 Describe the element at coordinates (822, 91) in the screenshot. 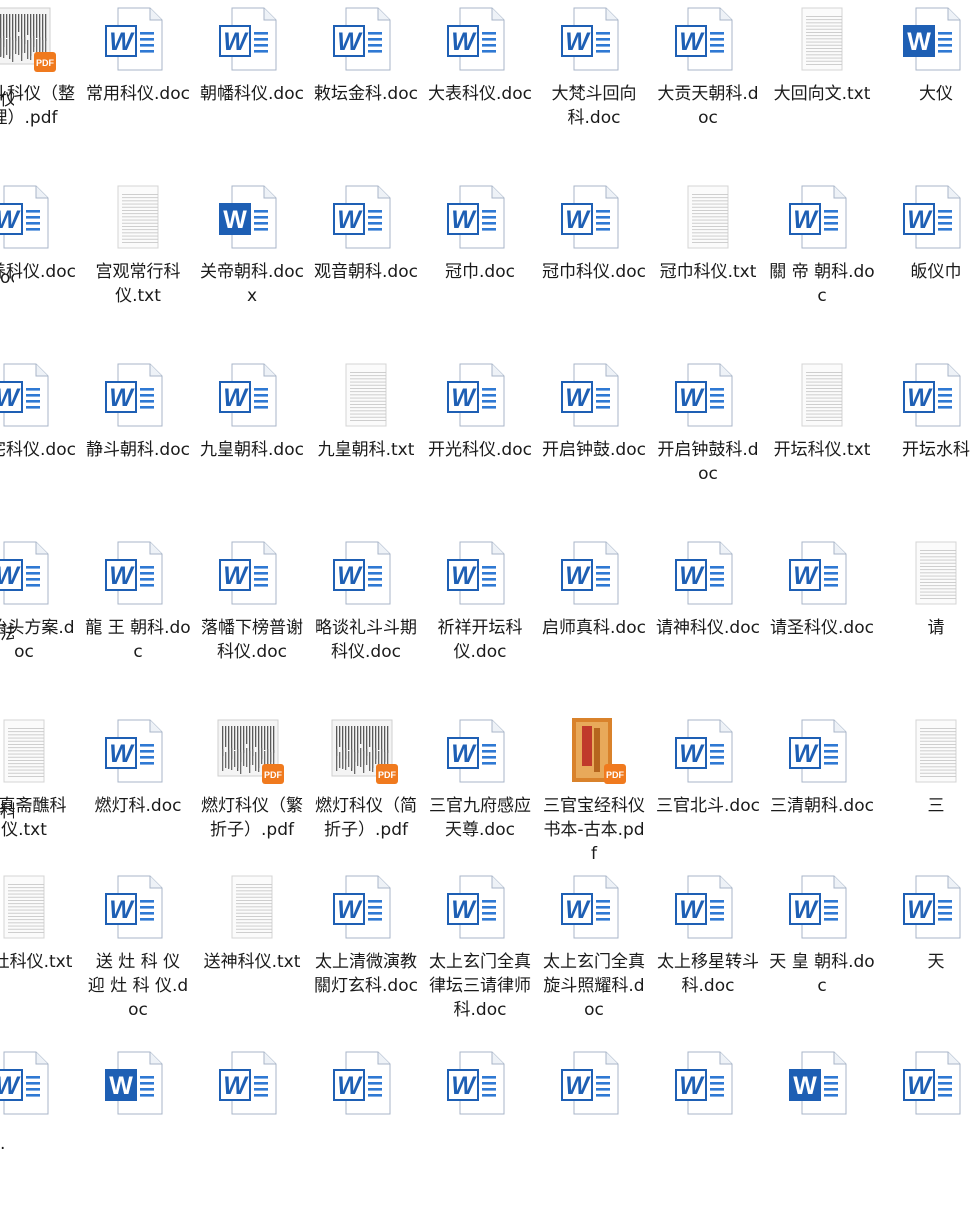

I see `file-item: 大回向文.txt` at that location.